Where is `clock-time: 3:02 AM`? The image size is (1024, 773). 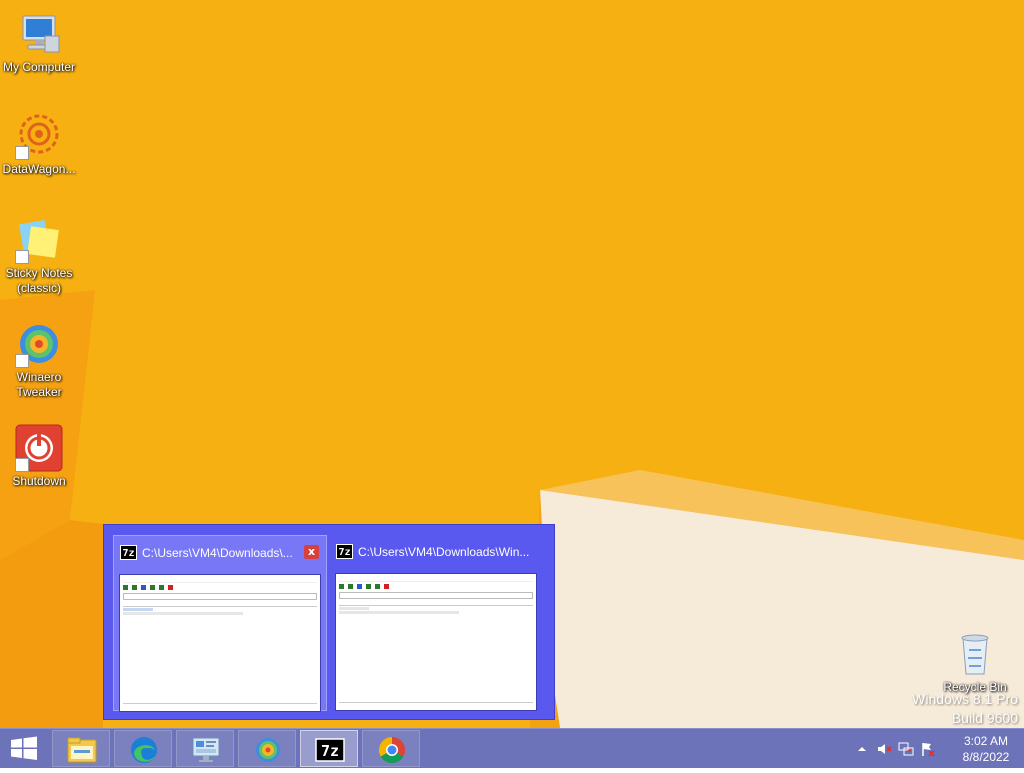 clock-time: 3:02 AM is located at coordinates (986, 741).